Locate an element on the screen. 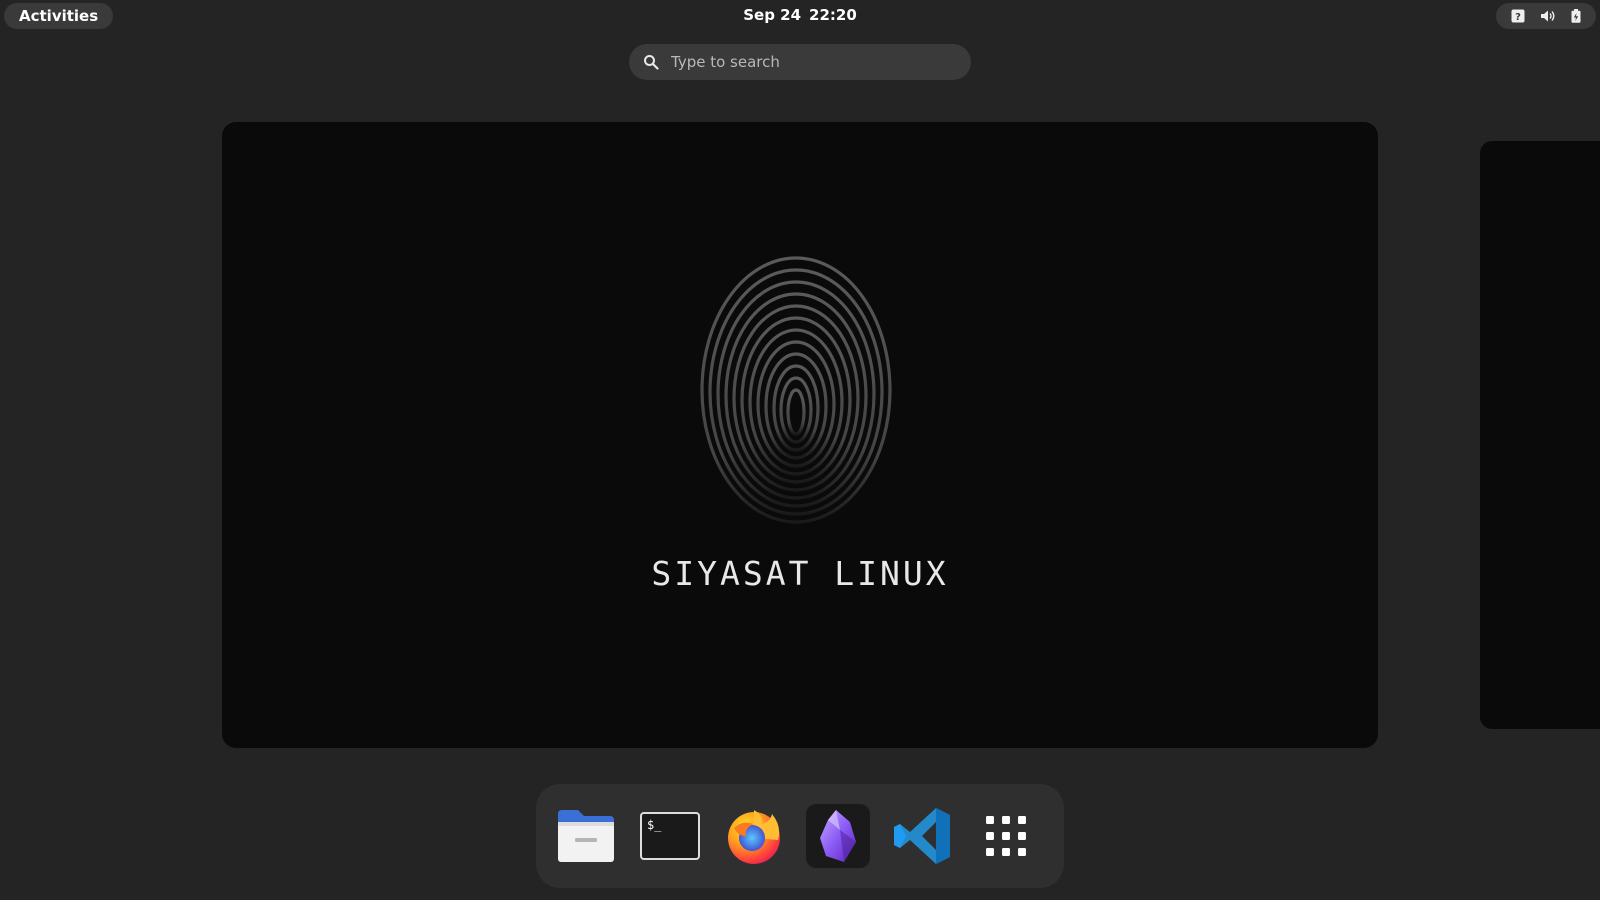 The height and width of the screenshot is (900, 1600). search-input is located at coordinates (813, 62).